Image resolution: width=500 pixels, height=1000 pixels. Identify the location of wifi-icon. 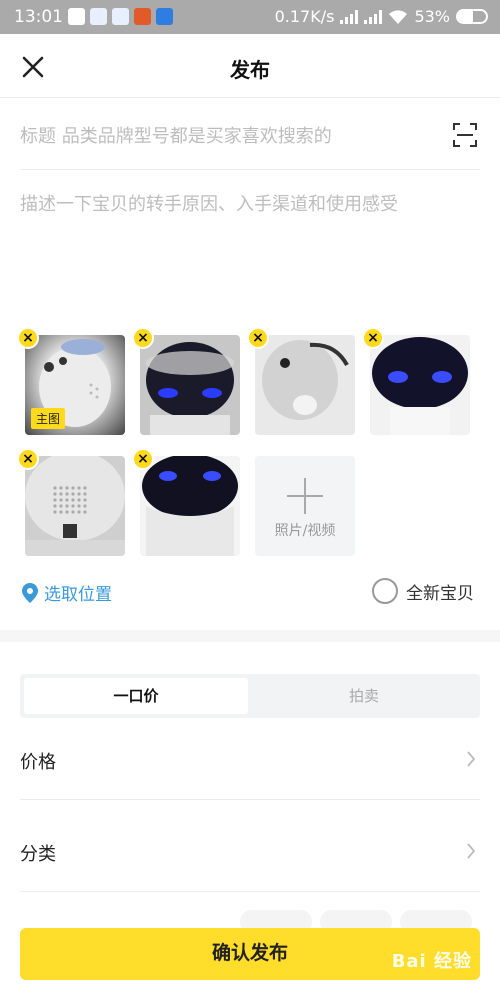
(398, 16).